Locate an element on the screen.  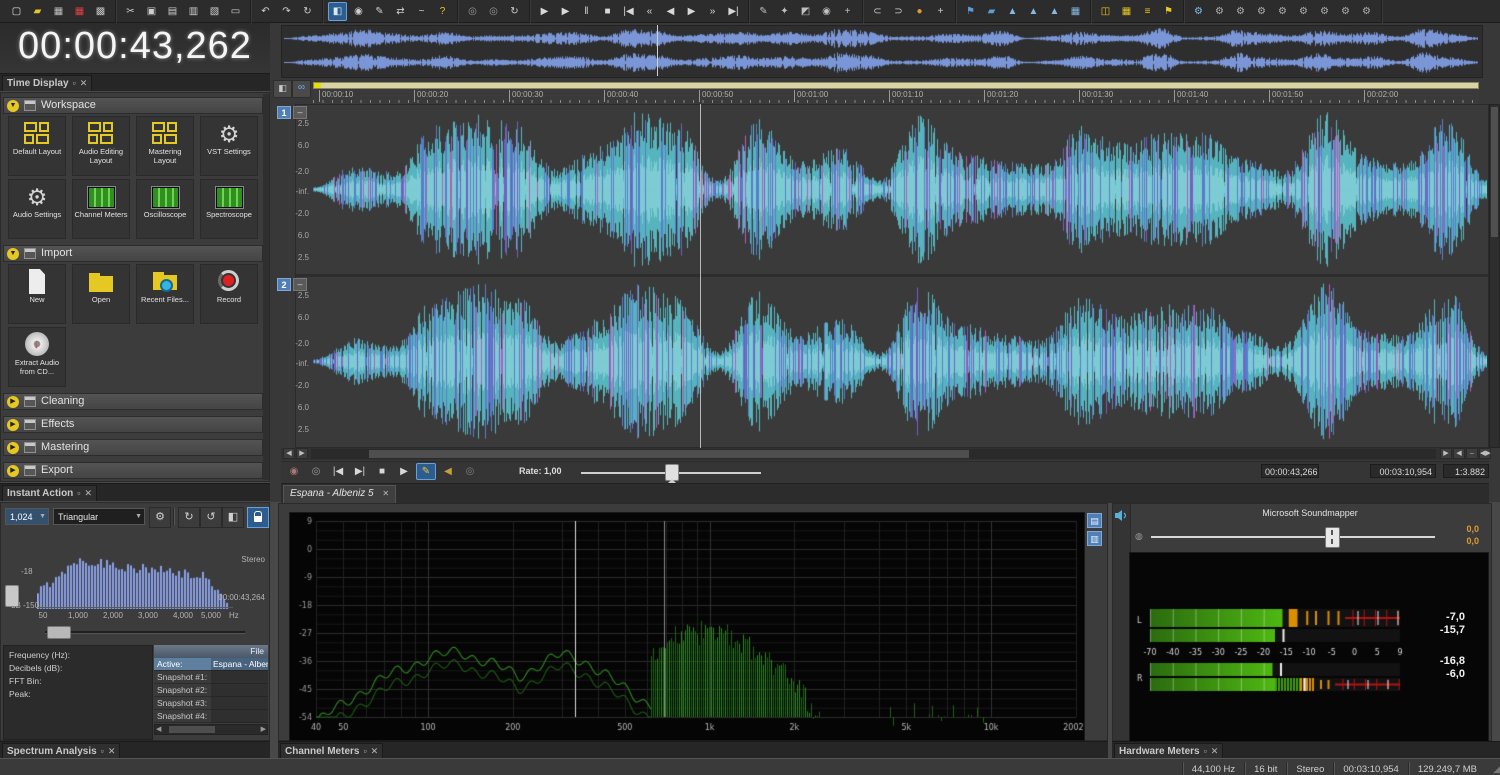
paste-icon: ▤ is located at coordinates (172, 11).